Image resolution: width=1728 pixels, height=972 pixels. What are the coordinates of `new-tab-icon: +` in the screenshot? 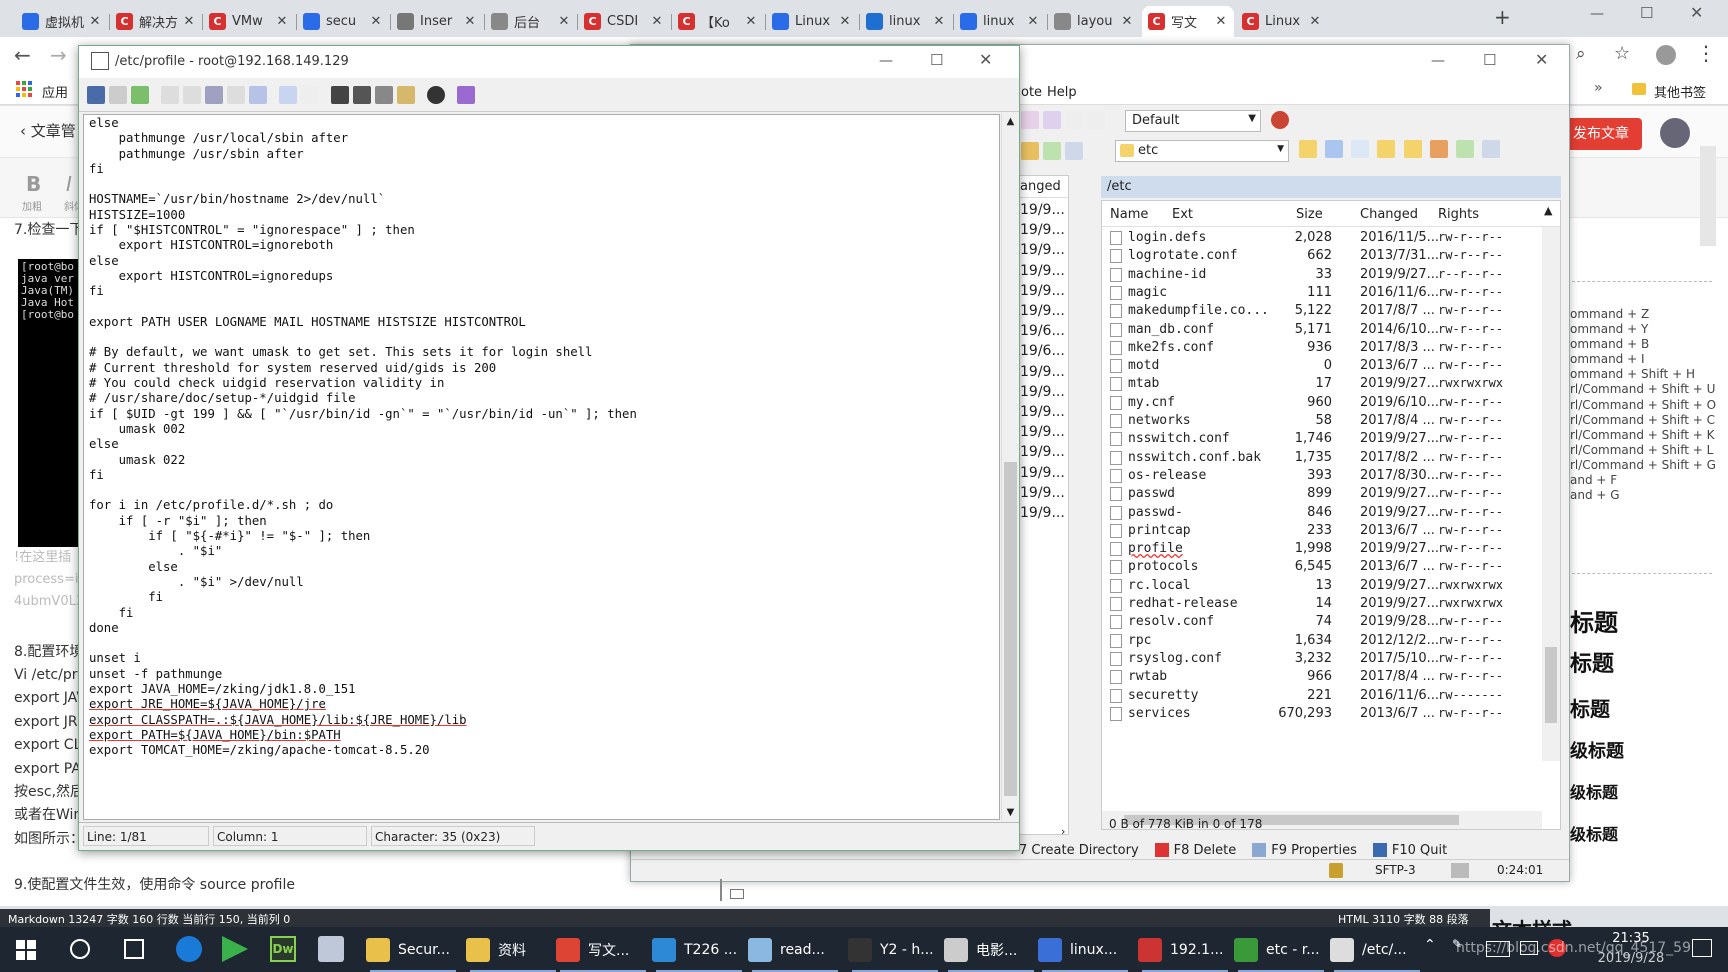 It's located at (1502, 17).